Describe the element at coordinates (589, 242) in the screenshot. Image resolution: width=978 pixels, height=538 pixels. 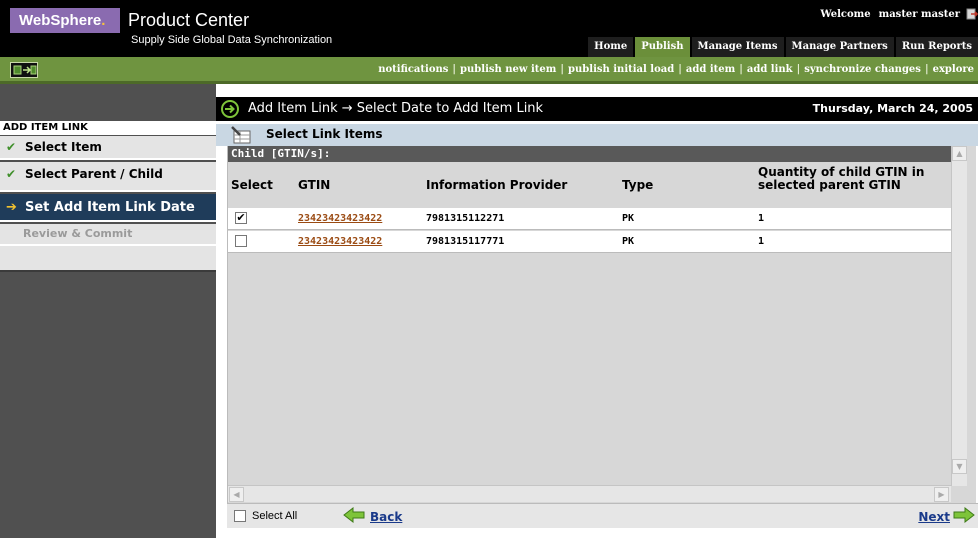
I see `table-row: 23423423423422 7981315117771 PK 1` at that location.